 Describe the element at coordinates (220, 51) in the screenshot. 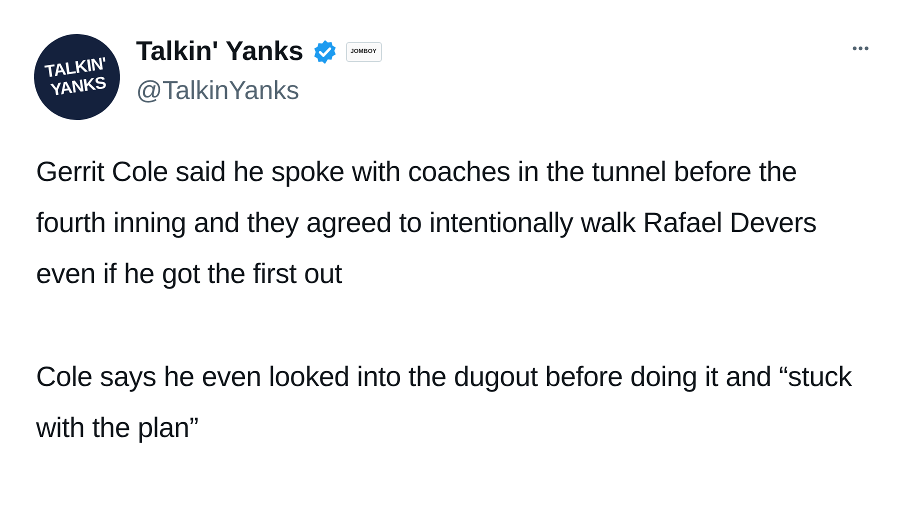

I see `display-name: Talkin' Yanks` at that location.